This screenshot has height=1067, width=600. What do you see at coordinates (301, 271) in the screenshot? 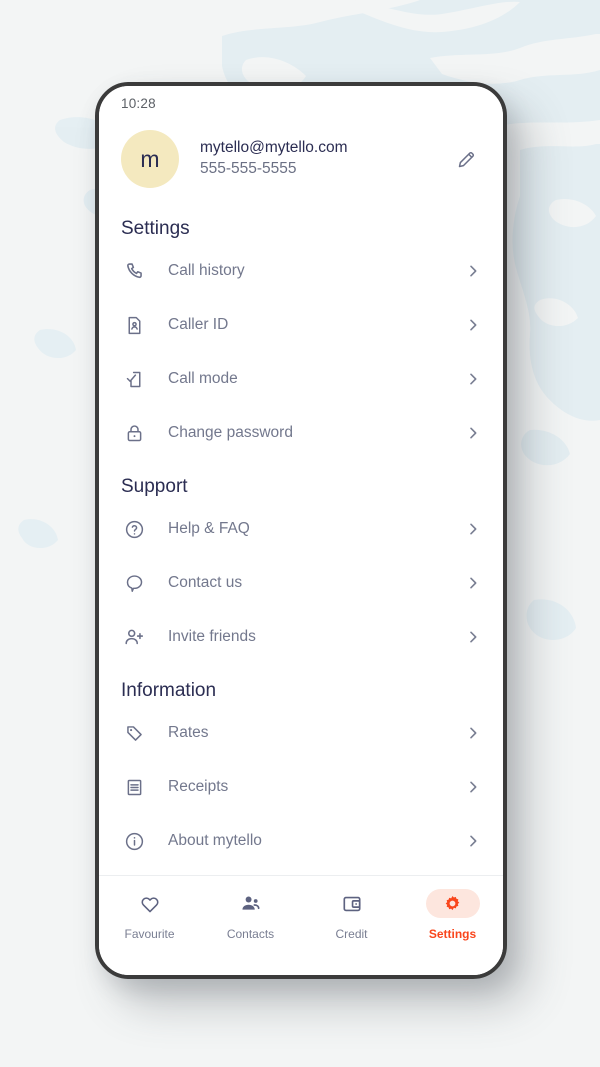
I see `list-item-call-history: Call history` at bounding box center [301, 271].